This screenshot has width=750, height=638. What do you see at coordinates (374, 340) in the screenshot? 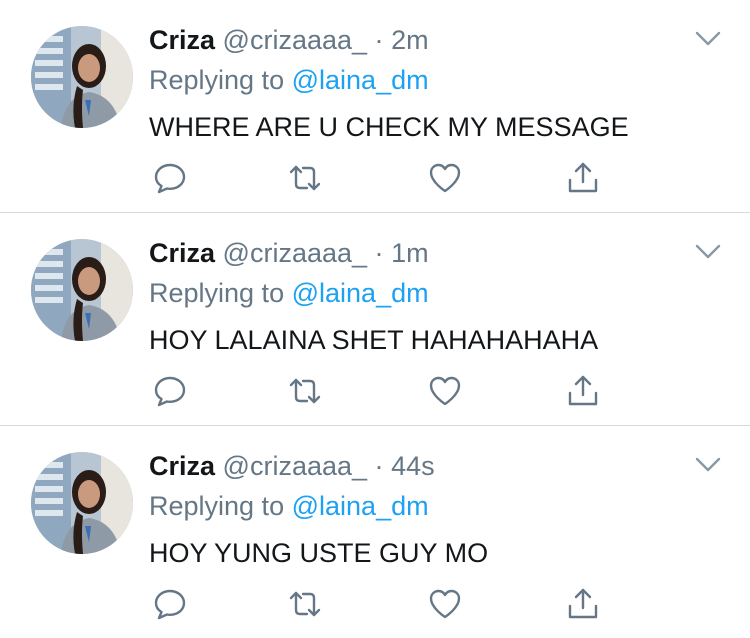
I see `tweet-text: HOY LALAINA SHET HAHAHAHAHA` at bounding box center [374, 340].